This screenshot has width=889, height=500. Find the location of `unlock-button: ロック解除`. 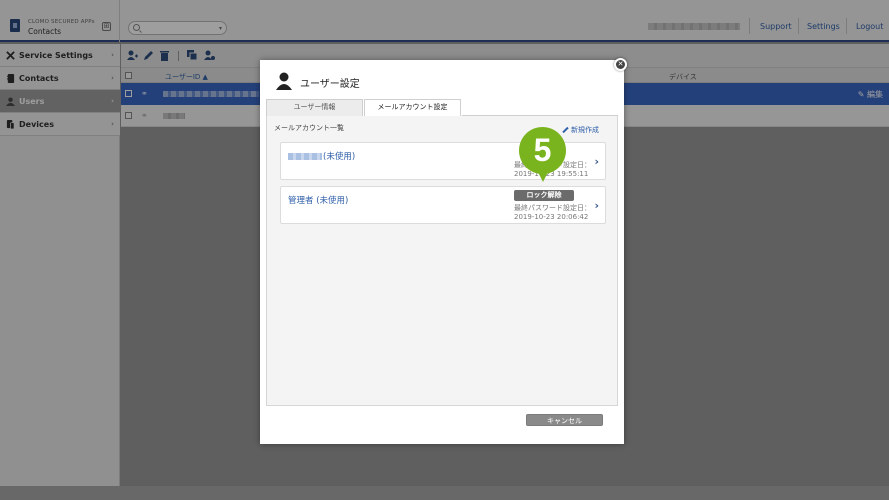

unlock-button: ロック解除 is located at coordinates (544, 195).